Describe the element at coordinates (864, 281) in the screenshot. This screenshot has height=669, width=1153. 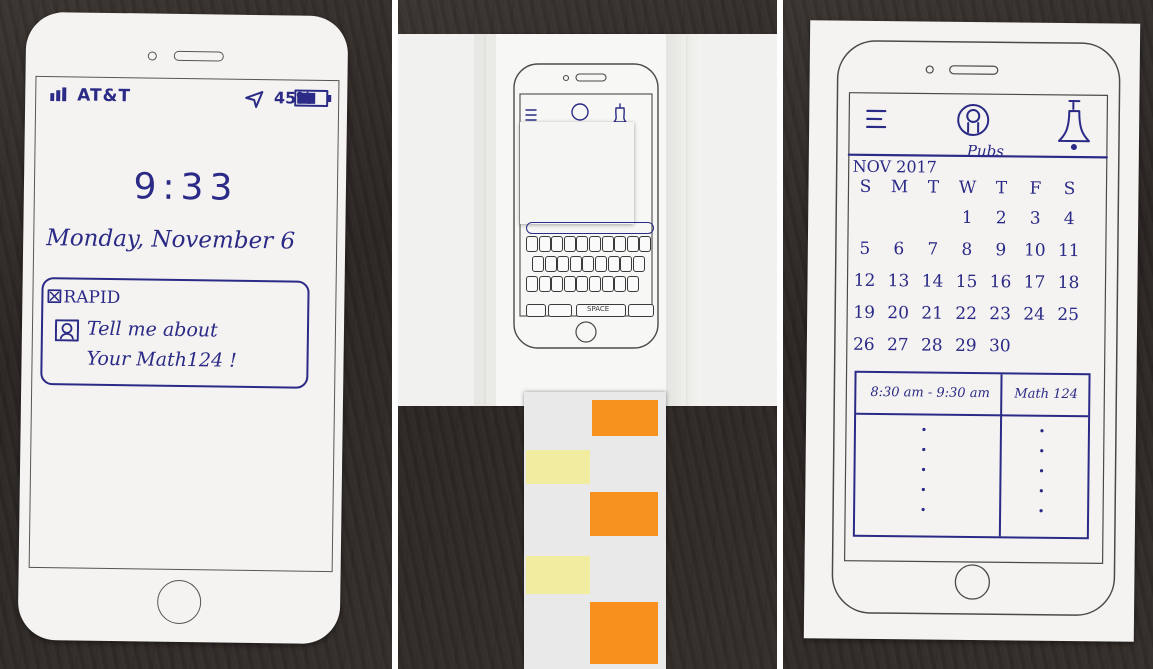
I see `calendar-day: 12` at that location.